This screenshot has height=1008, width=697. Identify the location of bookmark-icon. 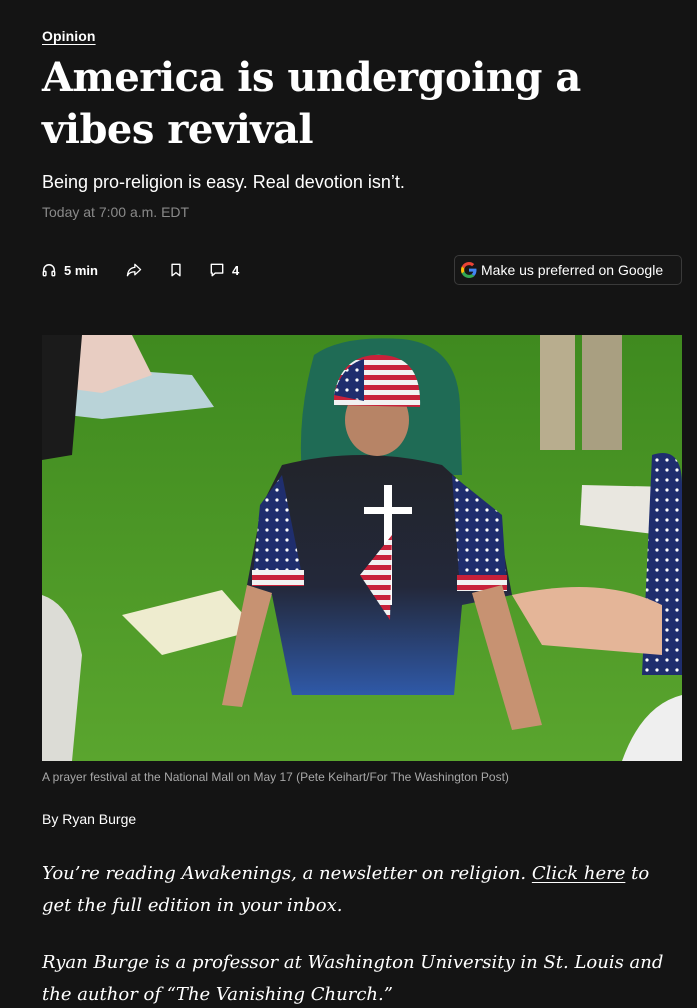
(176, 270).